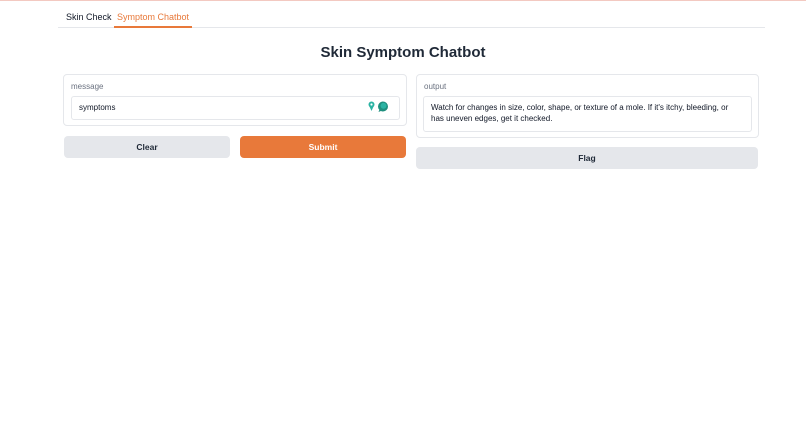 The image size is (806, 447). Describe the element at coordinates (403, 52) in the screenshot. I see `page-title: Skin Symptom Chatbot` at that location.